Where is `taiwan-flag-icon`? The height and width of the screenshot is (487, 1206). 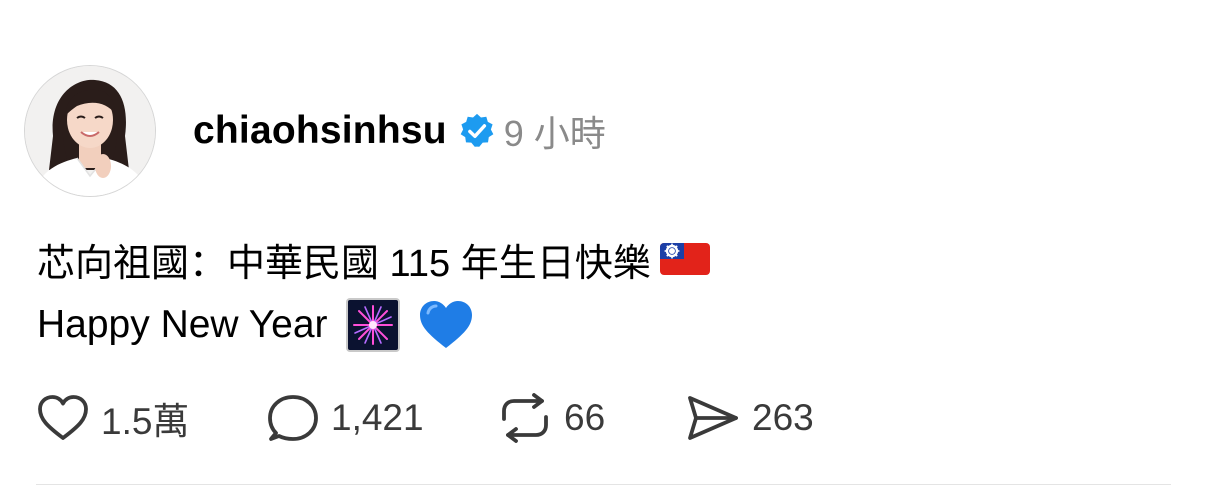
taiwan-flag-icon is located at coordinates (685, 259).